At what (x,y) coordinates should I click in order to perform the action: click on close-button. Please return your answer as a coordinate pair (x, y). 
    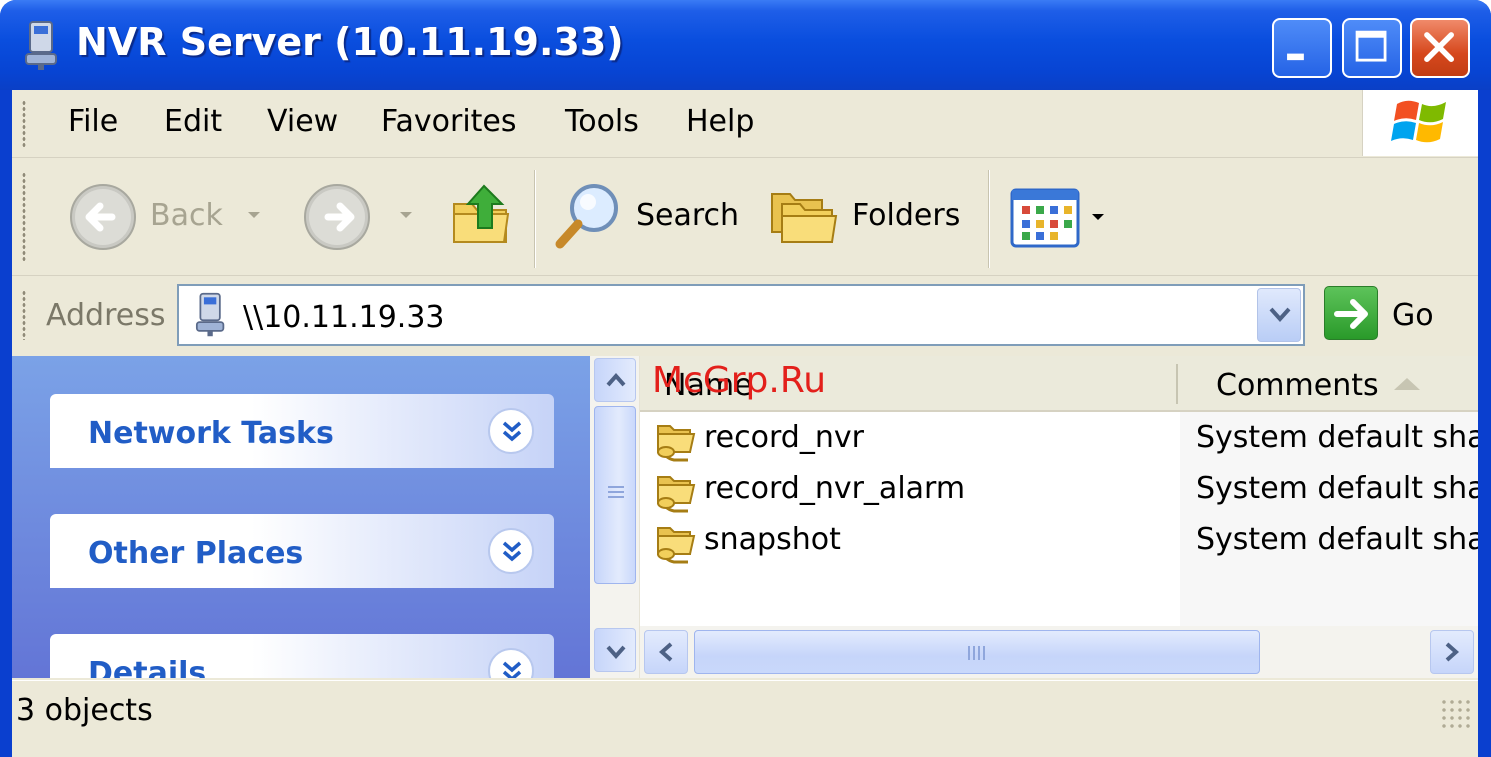
    Looking at the image, I should click on (1440, 48).